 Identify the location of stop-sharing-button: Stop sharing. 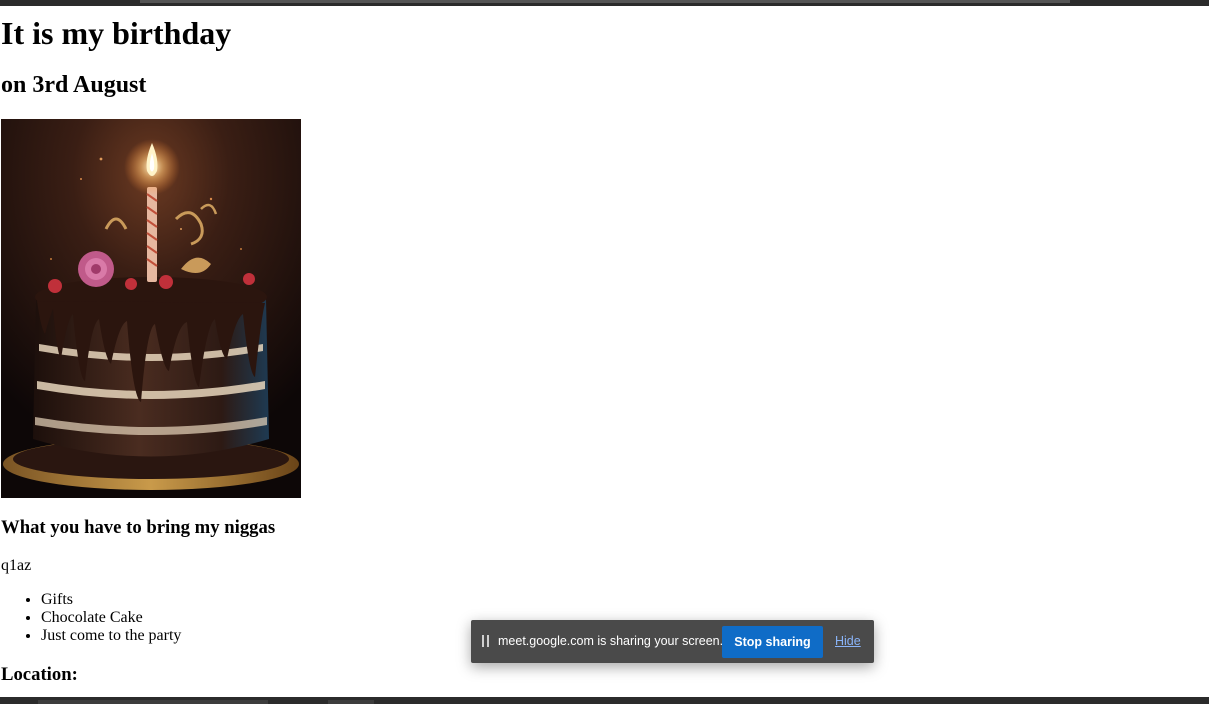
(772, 642).